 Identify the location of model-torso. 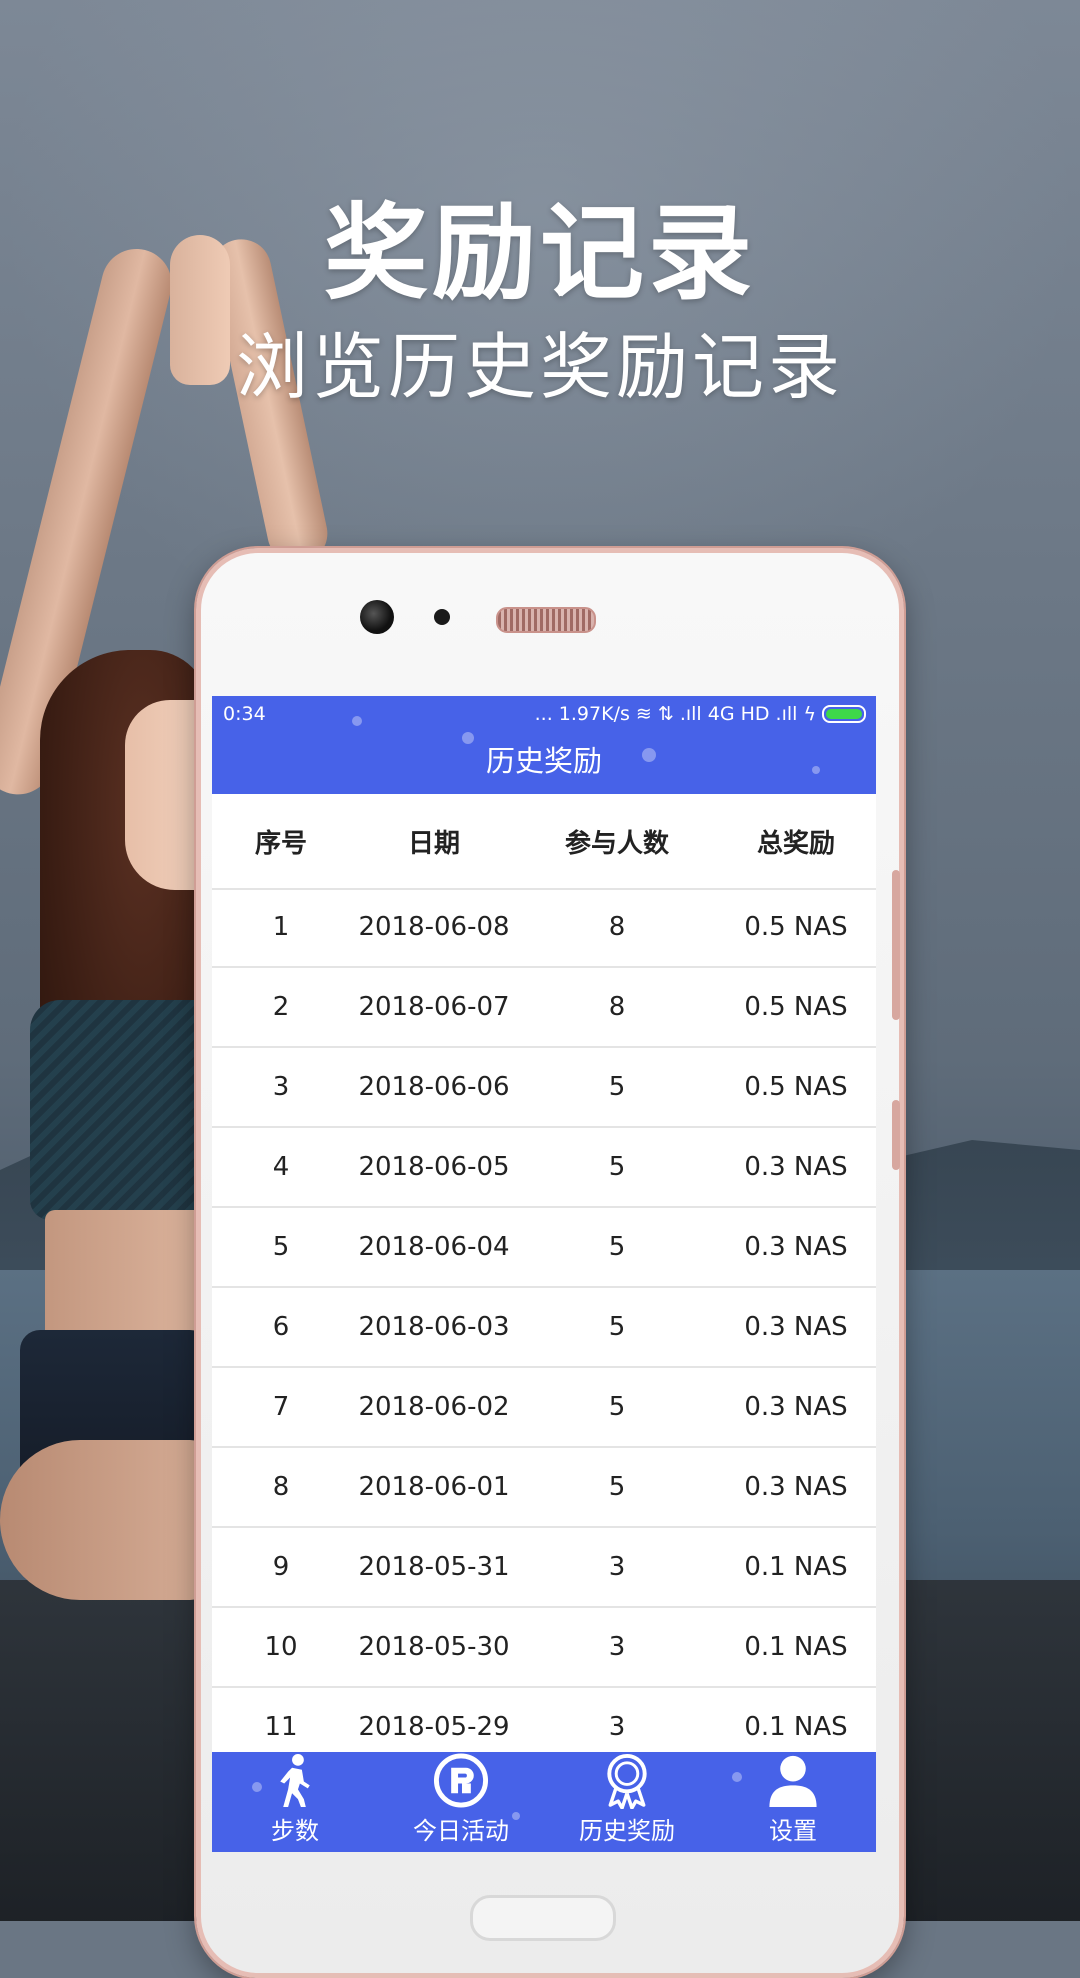
(125, 1275).